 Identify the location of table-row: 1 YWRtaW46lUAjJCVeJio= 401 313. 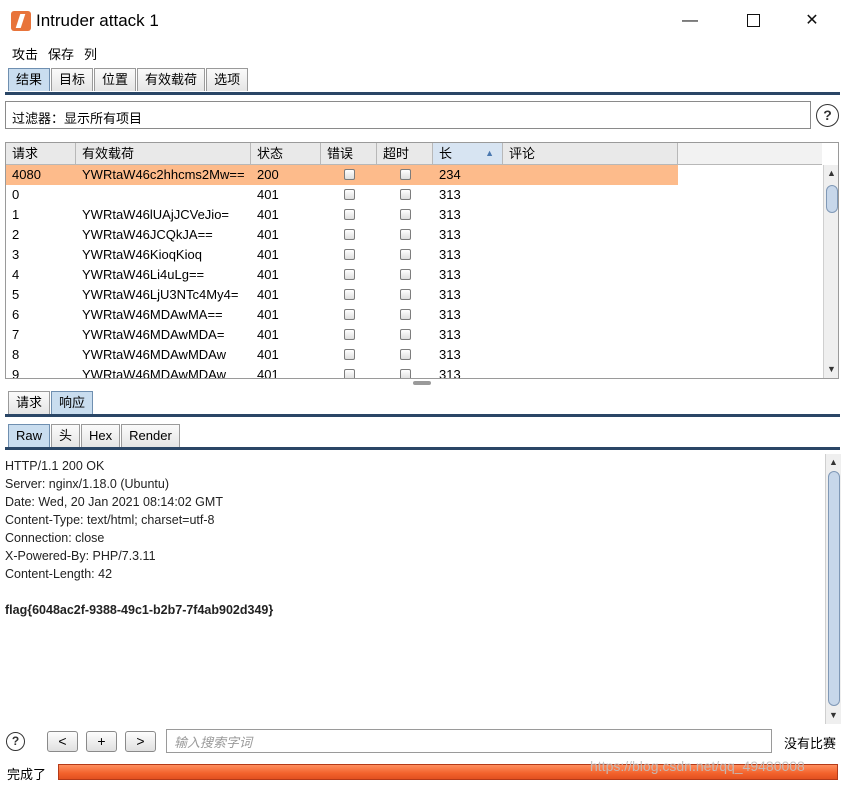
(342, 215).